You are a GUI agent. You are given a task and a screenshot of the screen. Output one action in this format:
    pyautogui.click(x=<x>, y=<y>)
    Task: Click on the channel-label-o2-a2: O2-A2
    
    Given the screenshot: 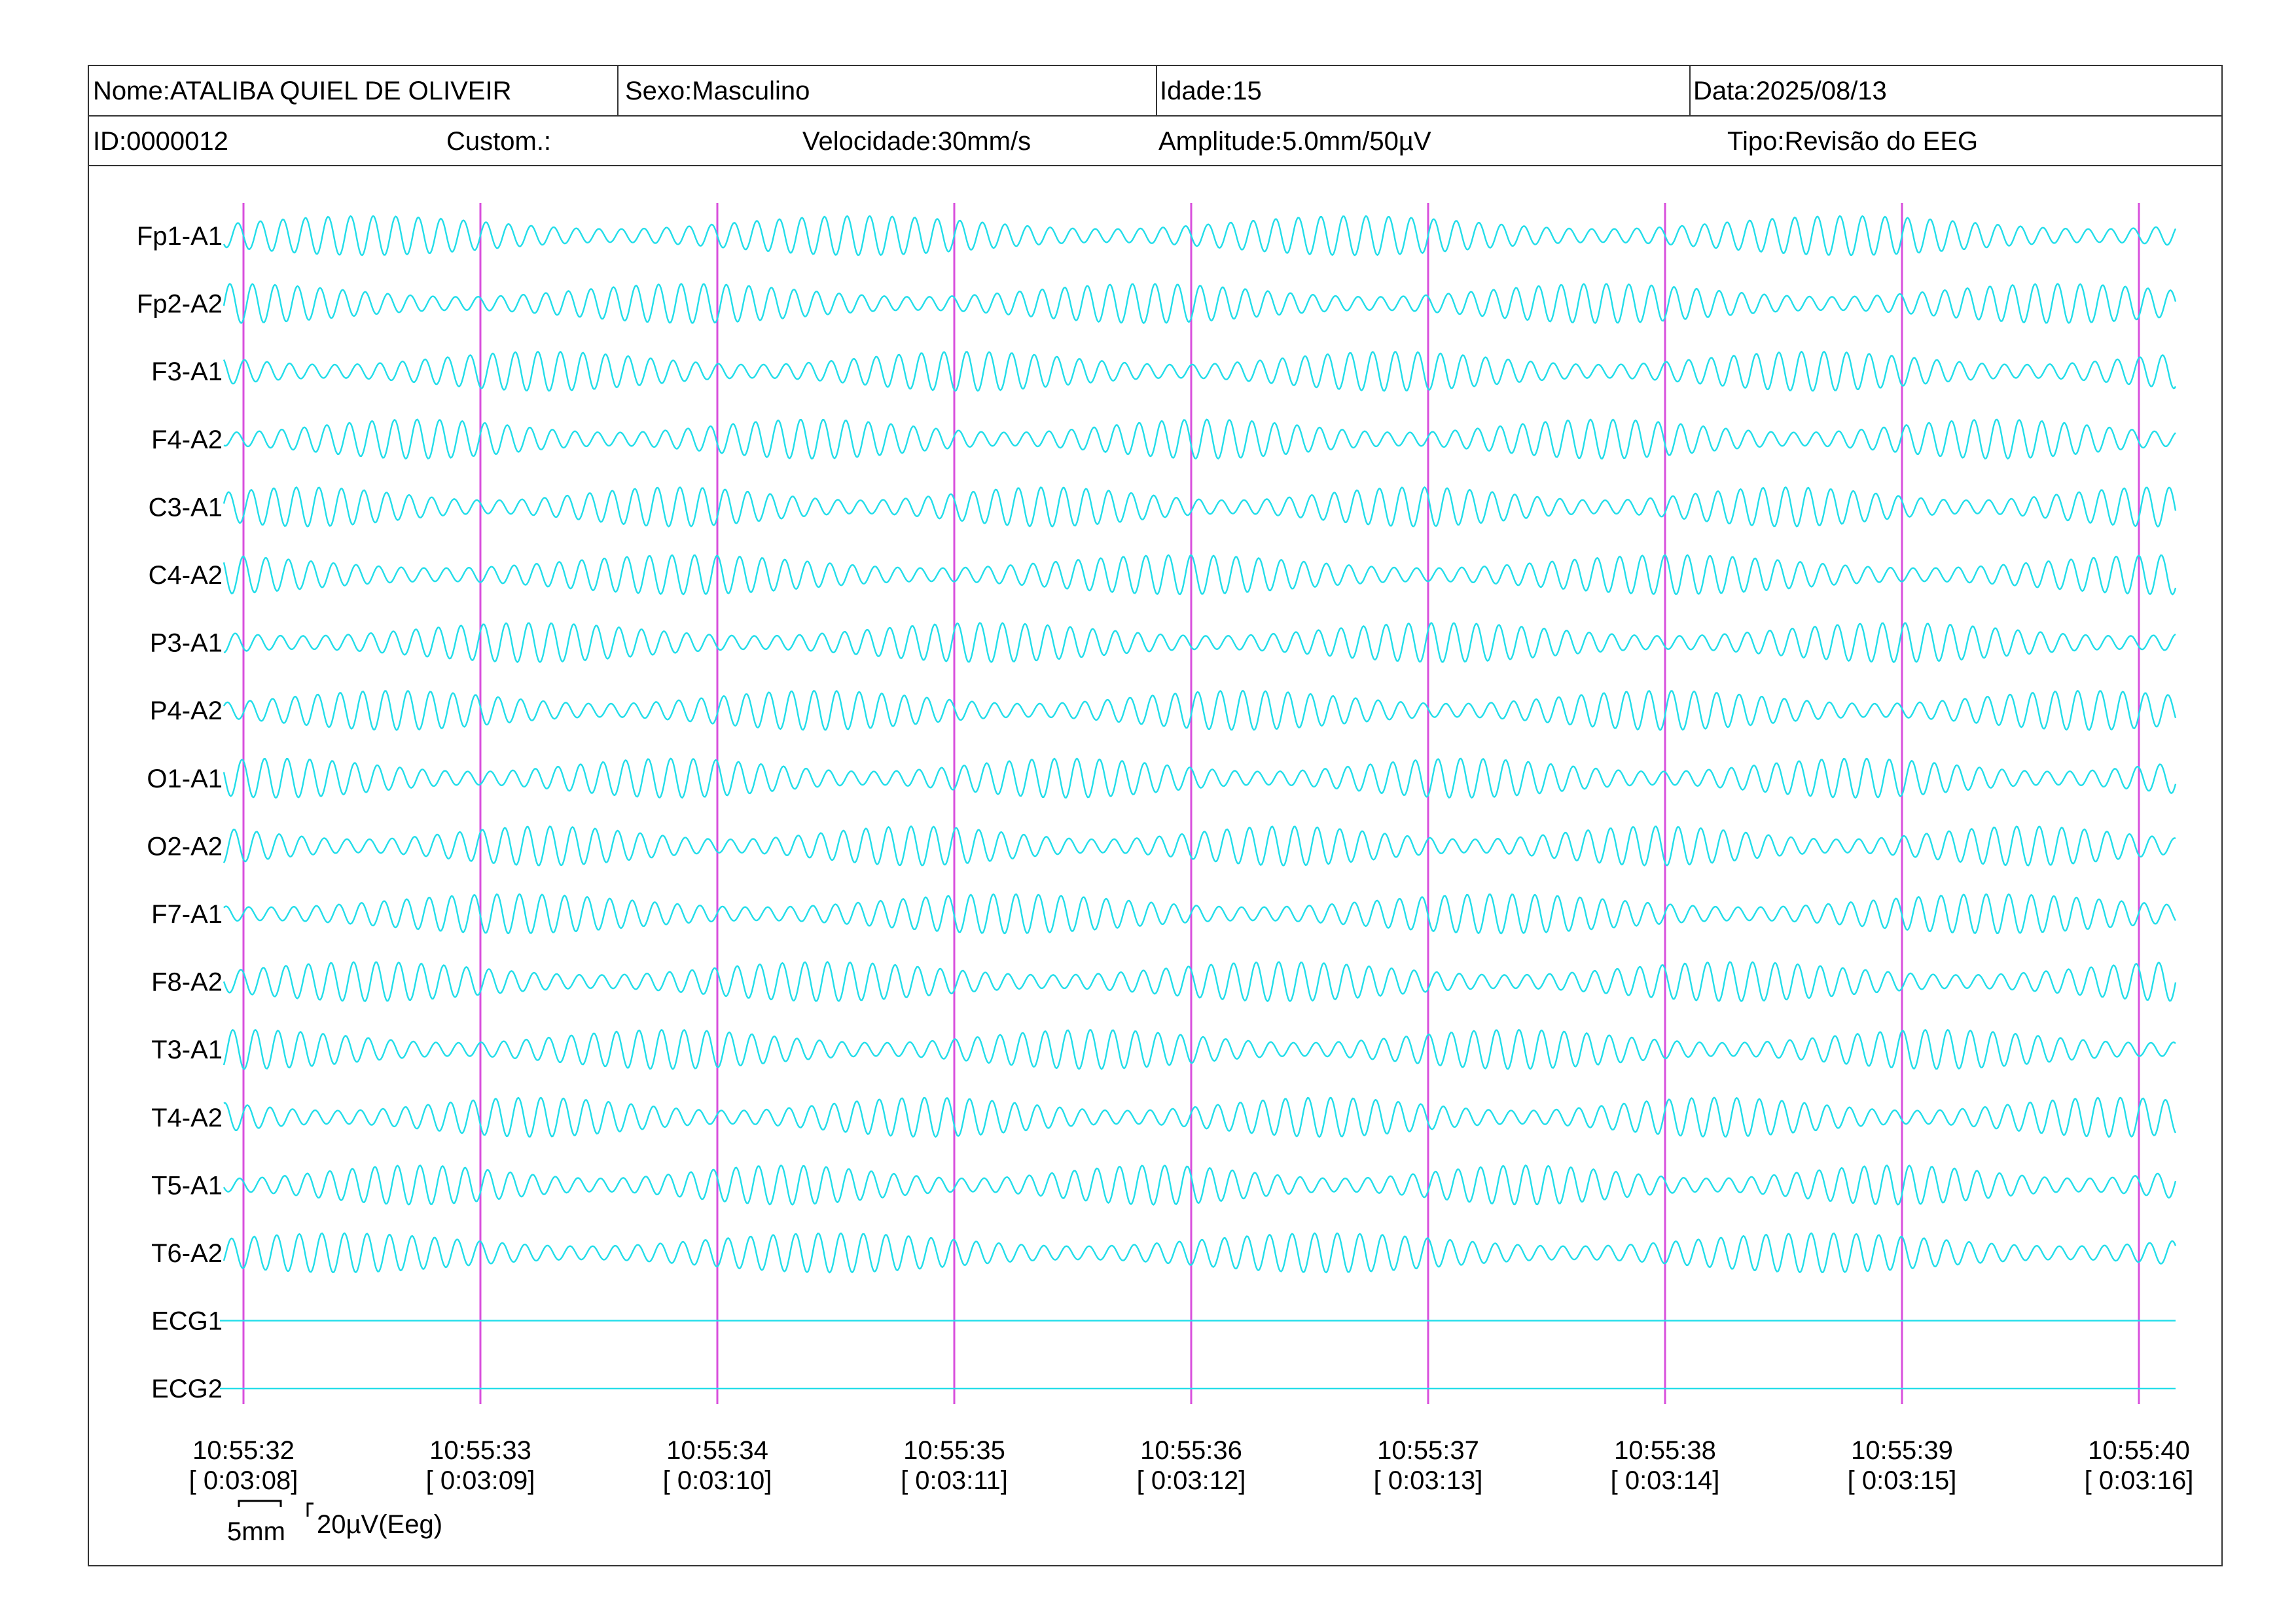 What is the action you would take?
    pyautogui.click(x=185, y=847)
    